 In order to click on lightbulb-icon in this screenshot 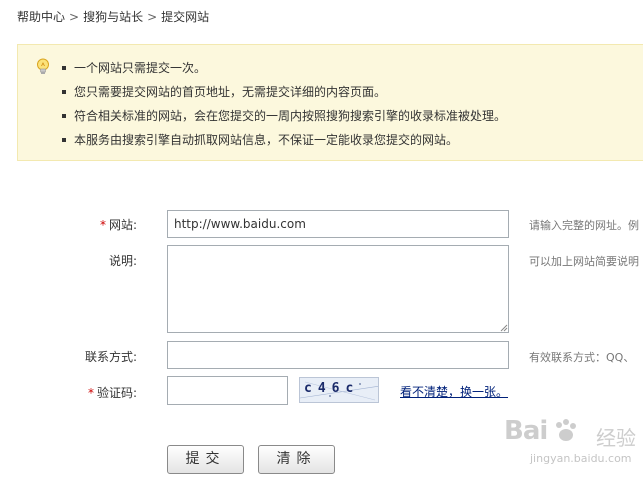, I will do `click(43, 67)`.